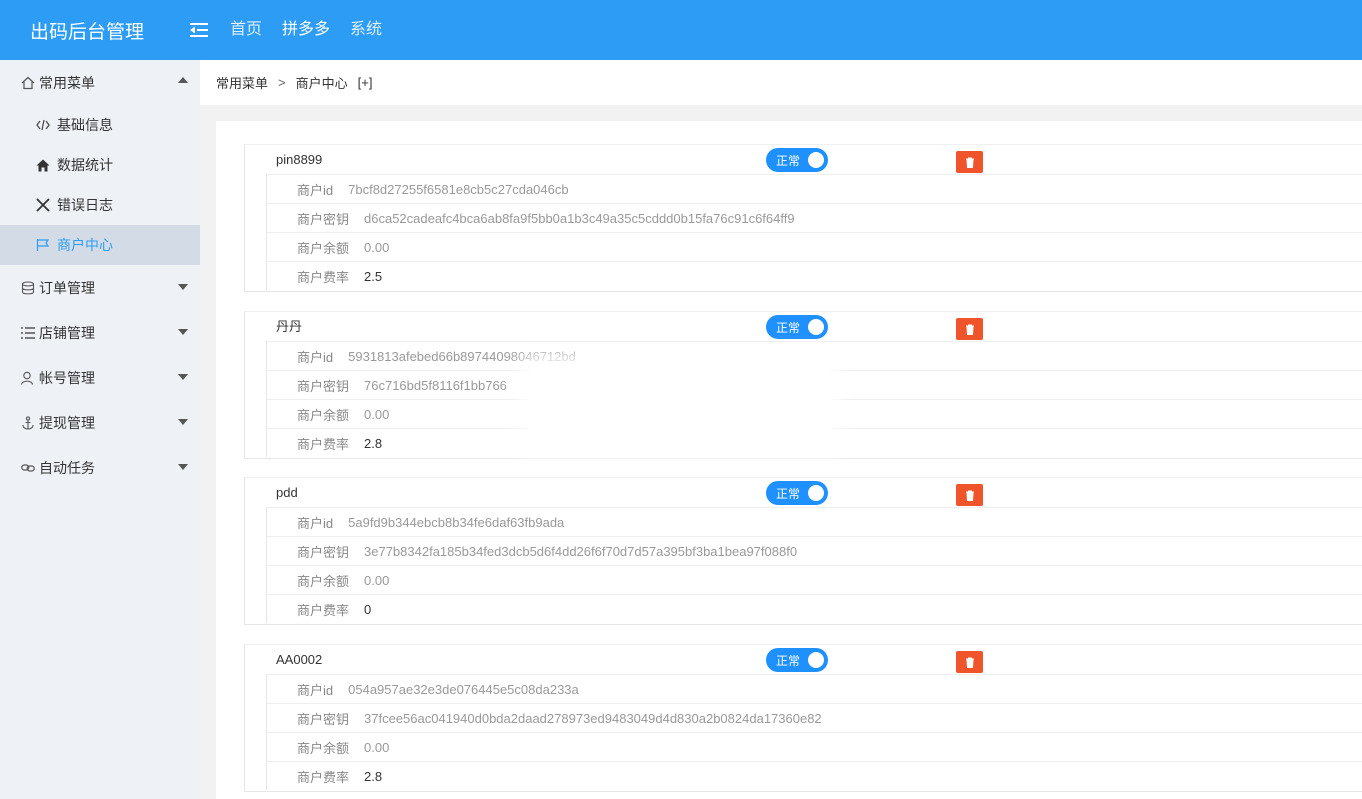 Image resolution: width=1362 pixels, height=799 pixels. Describe the element at coordinates (100, 287) in the screenshot. I see `menu-group-orders: 订单管理` at that location.